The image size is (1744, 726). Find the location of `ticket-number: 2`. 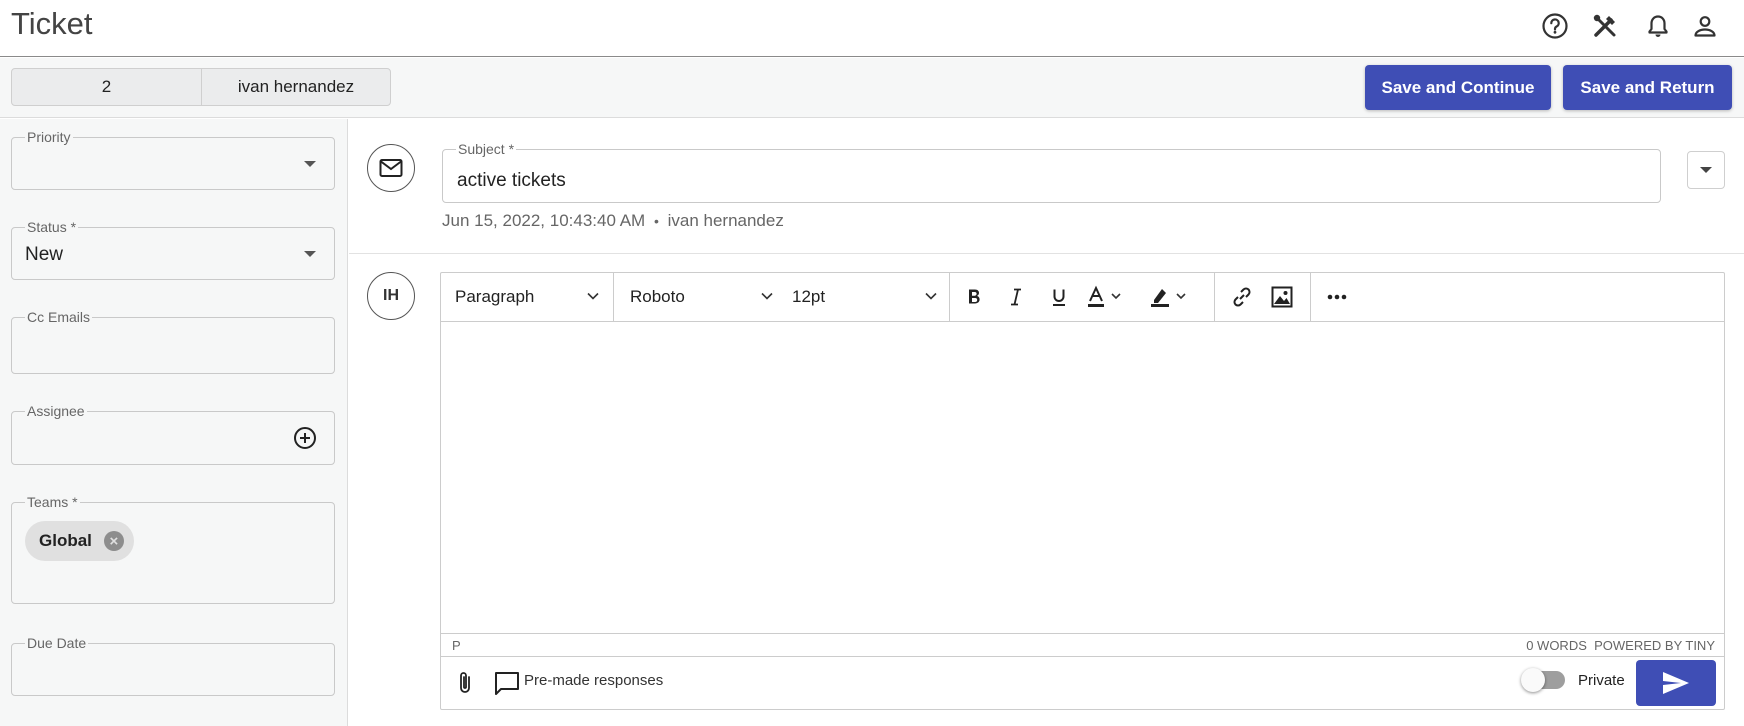

ticket-number: 2 is located at coordinates (107, 87).